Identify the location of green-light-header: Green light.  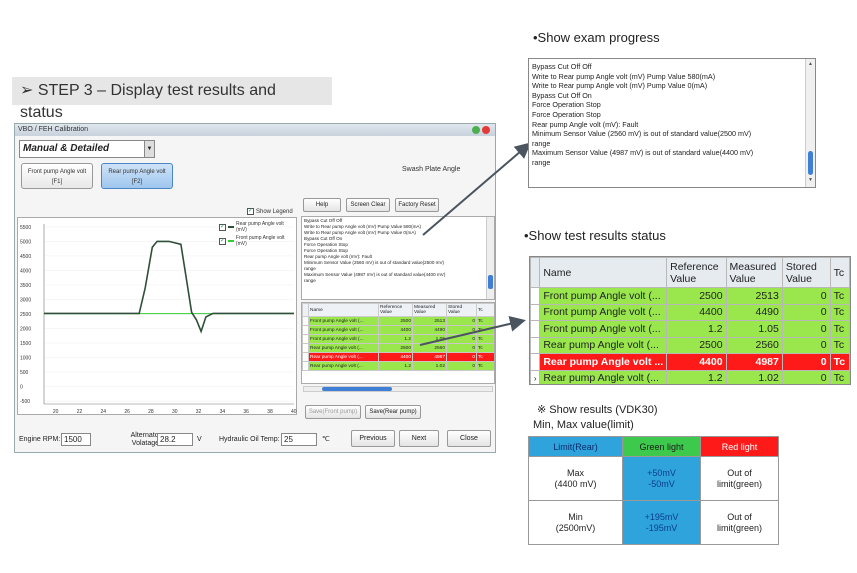
(661, 446).